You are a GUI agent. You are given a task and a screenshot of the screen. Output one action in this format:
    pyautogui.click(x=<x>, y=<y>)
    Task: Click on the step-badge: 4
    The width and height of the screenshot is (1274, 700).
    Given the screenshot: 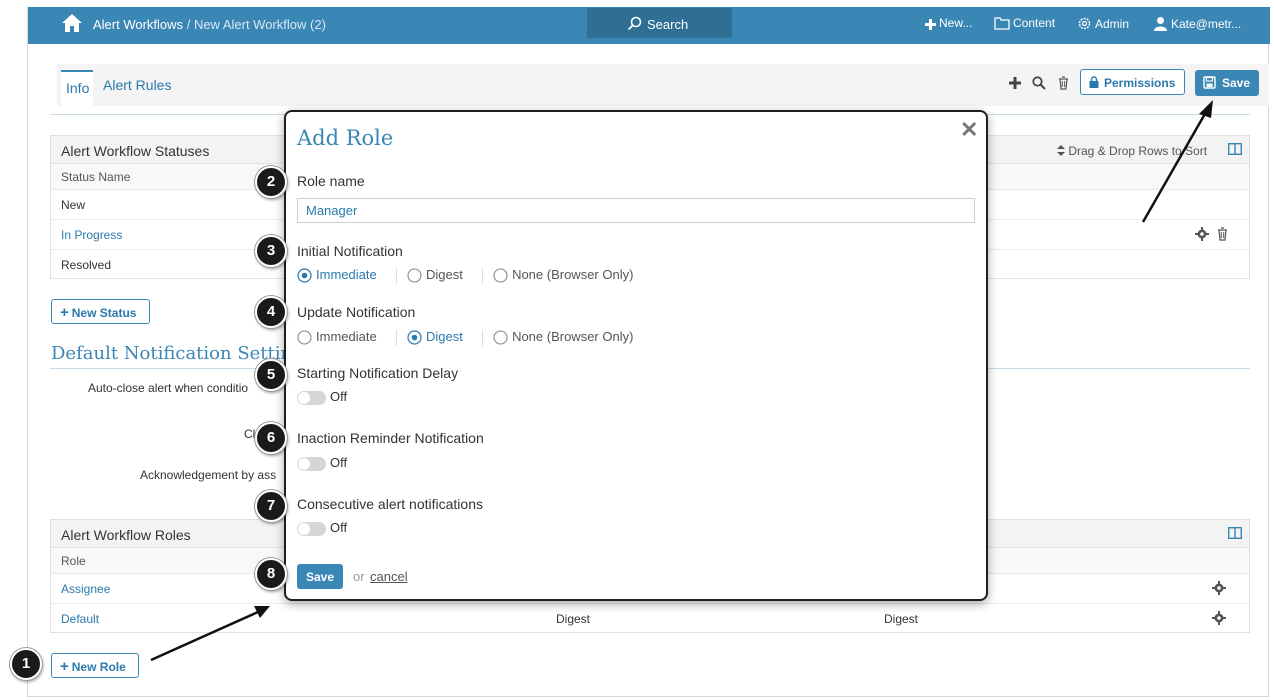 What is the action you would take?
    pyautogui.click(x=271, y=312)
    